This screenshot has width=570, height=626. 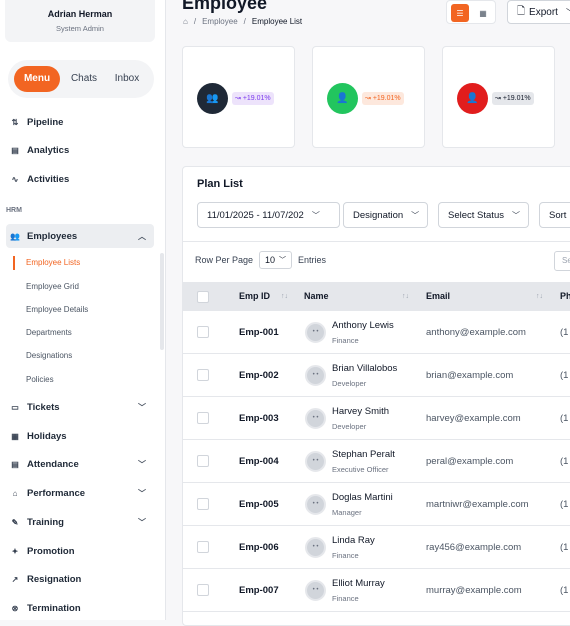 What do you see at coordinates (80, 522) in the screenshot?
I see `sidebar-item-training: ✎ Training ﹀` at bounding box center [80, 522].